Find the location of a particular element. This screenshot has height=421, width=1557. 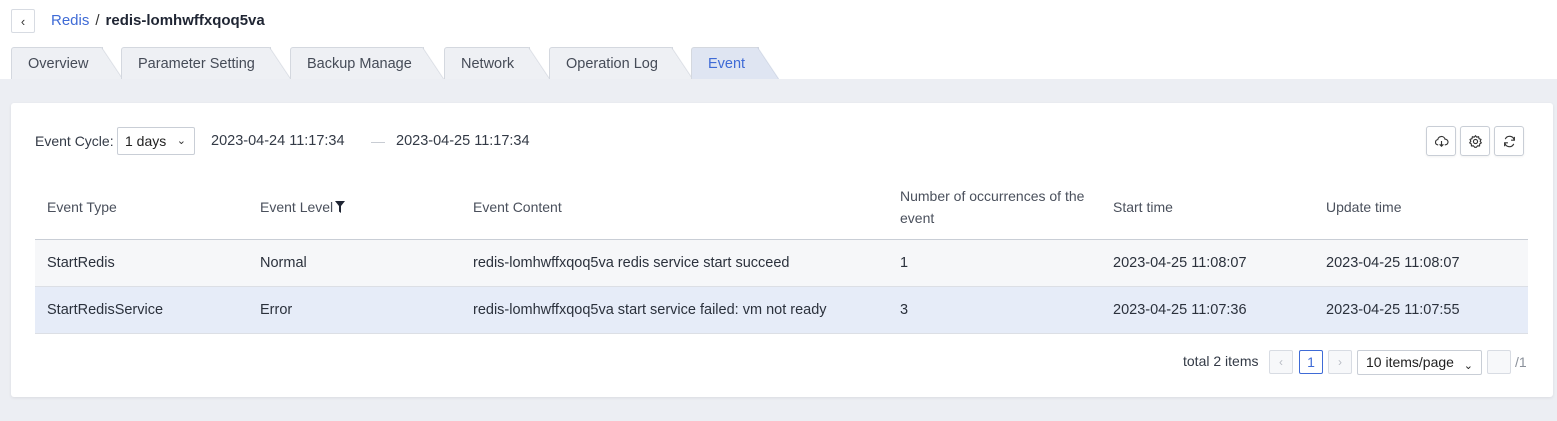

tab-overview: Overview is located at coordinates (67, 63).